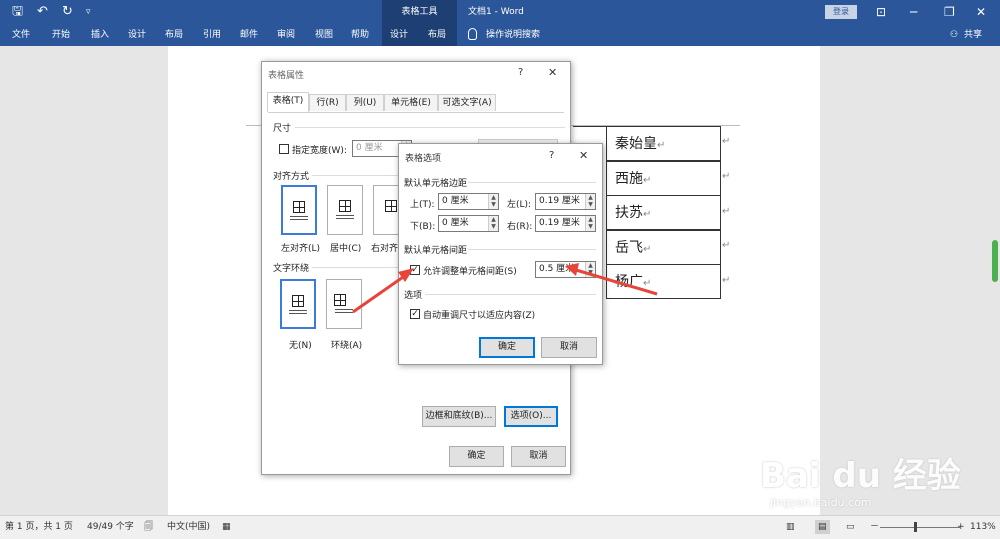 The image size is (1000, 539). I want to click on alignment-section-label: 对齐方式, so click(291, 177).